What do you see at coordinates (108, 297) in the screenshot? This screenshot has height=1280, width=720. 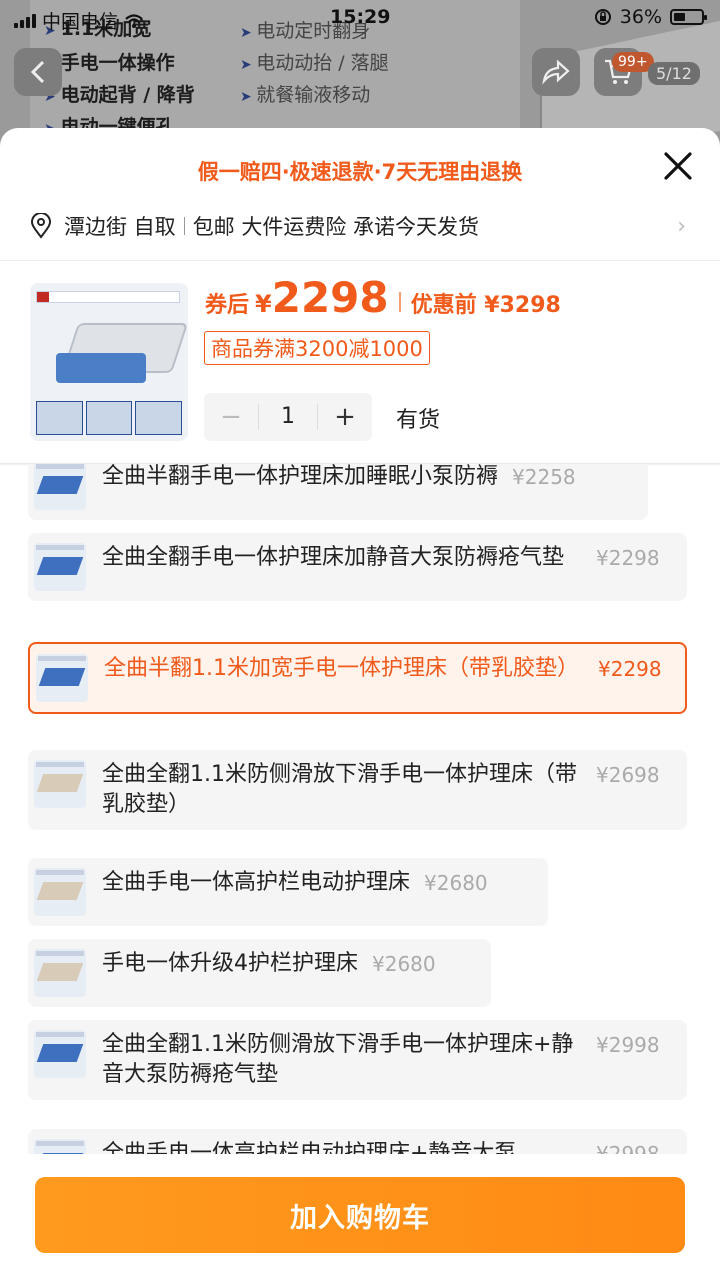 I see `thumbnail-banner` at bounding box center [108, 297].